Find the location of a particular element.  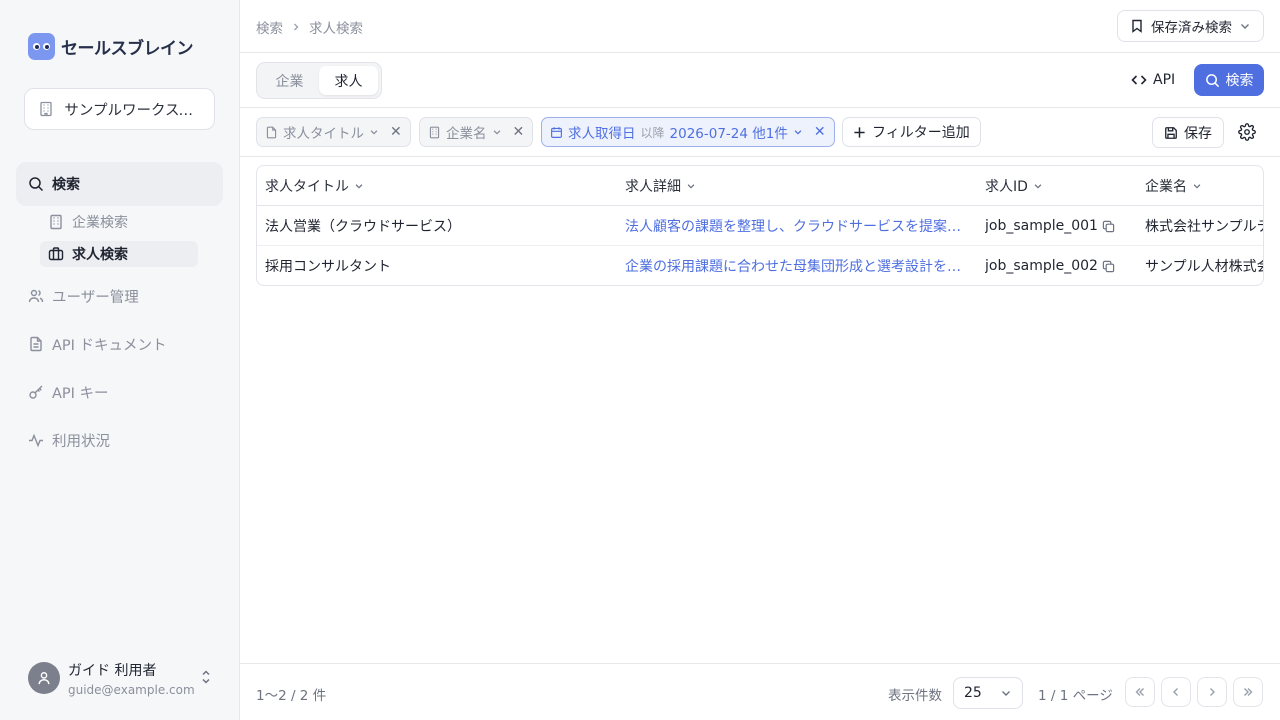

save-button-label: 保存 is located at coordinates (1198, 133).